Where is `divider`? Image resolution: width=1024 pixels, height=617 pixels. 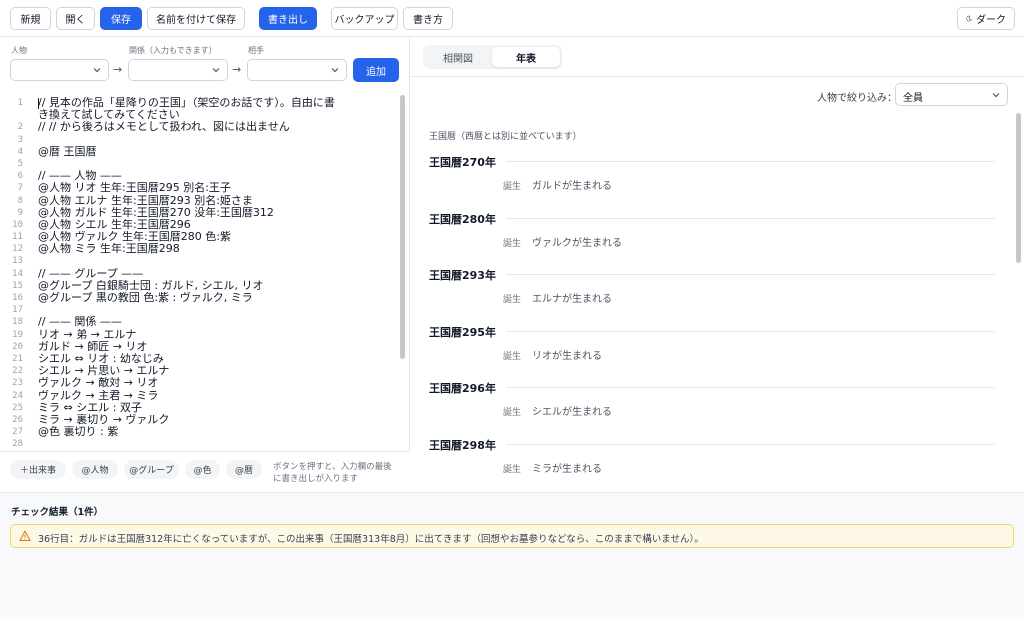 divider is located at coordinates (717, 76).